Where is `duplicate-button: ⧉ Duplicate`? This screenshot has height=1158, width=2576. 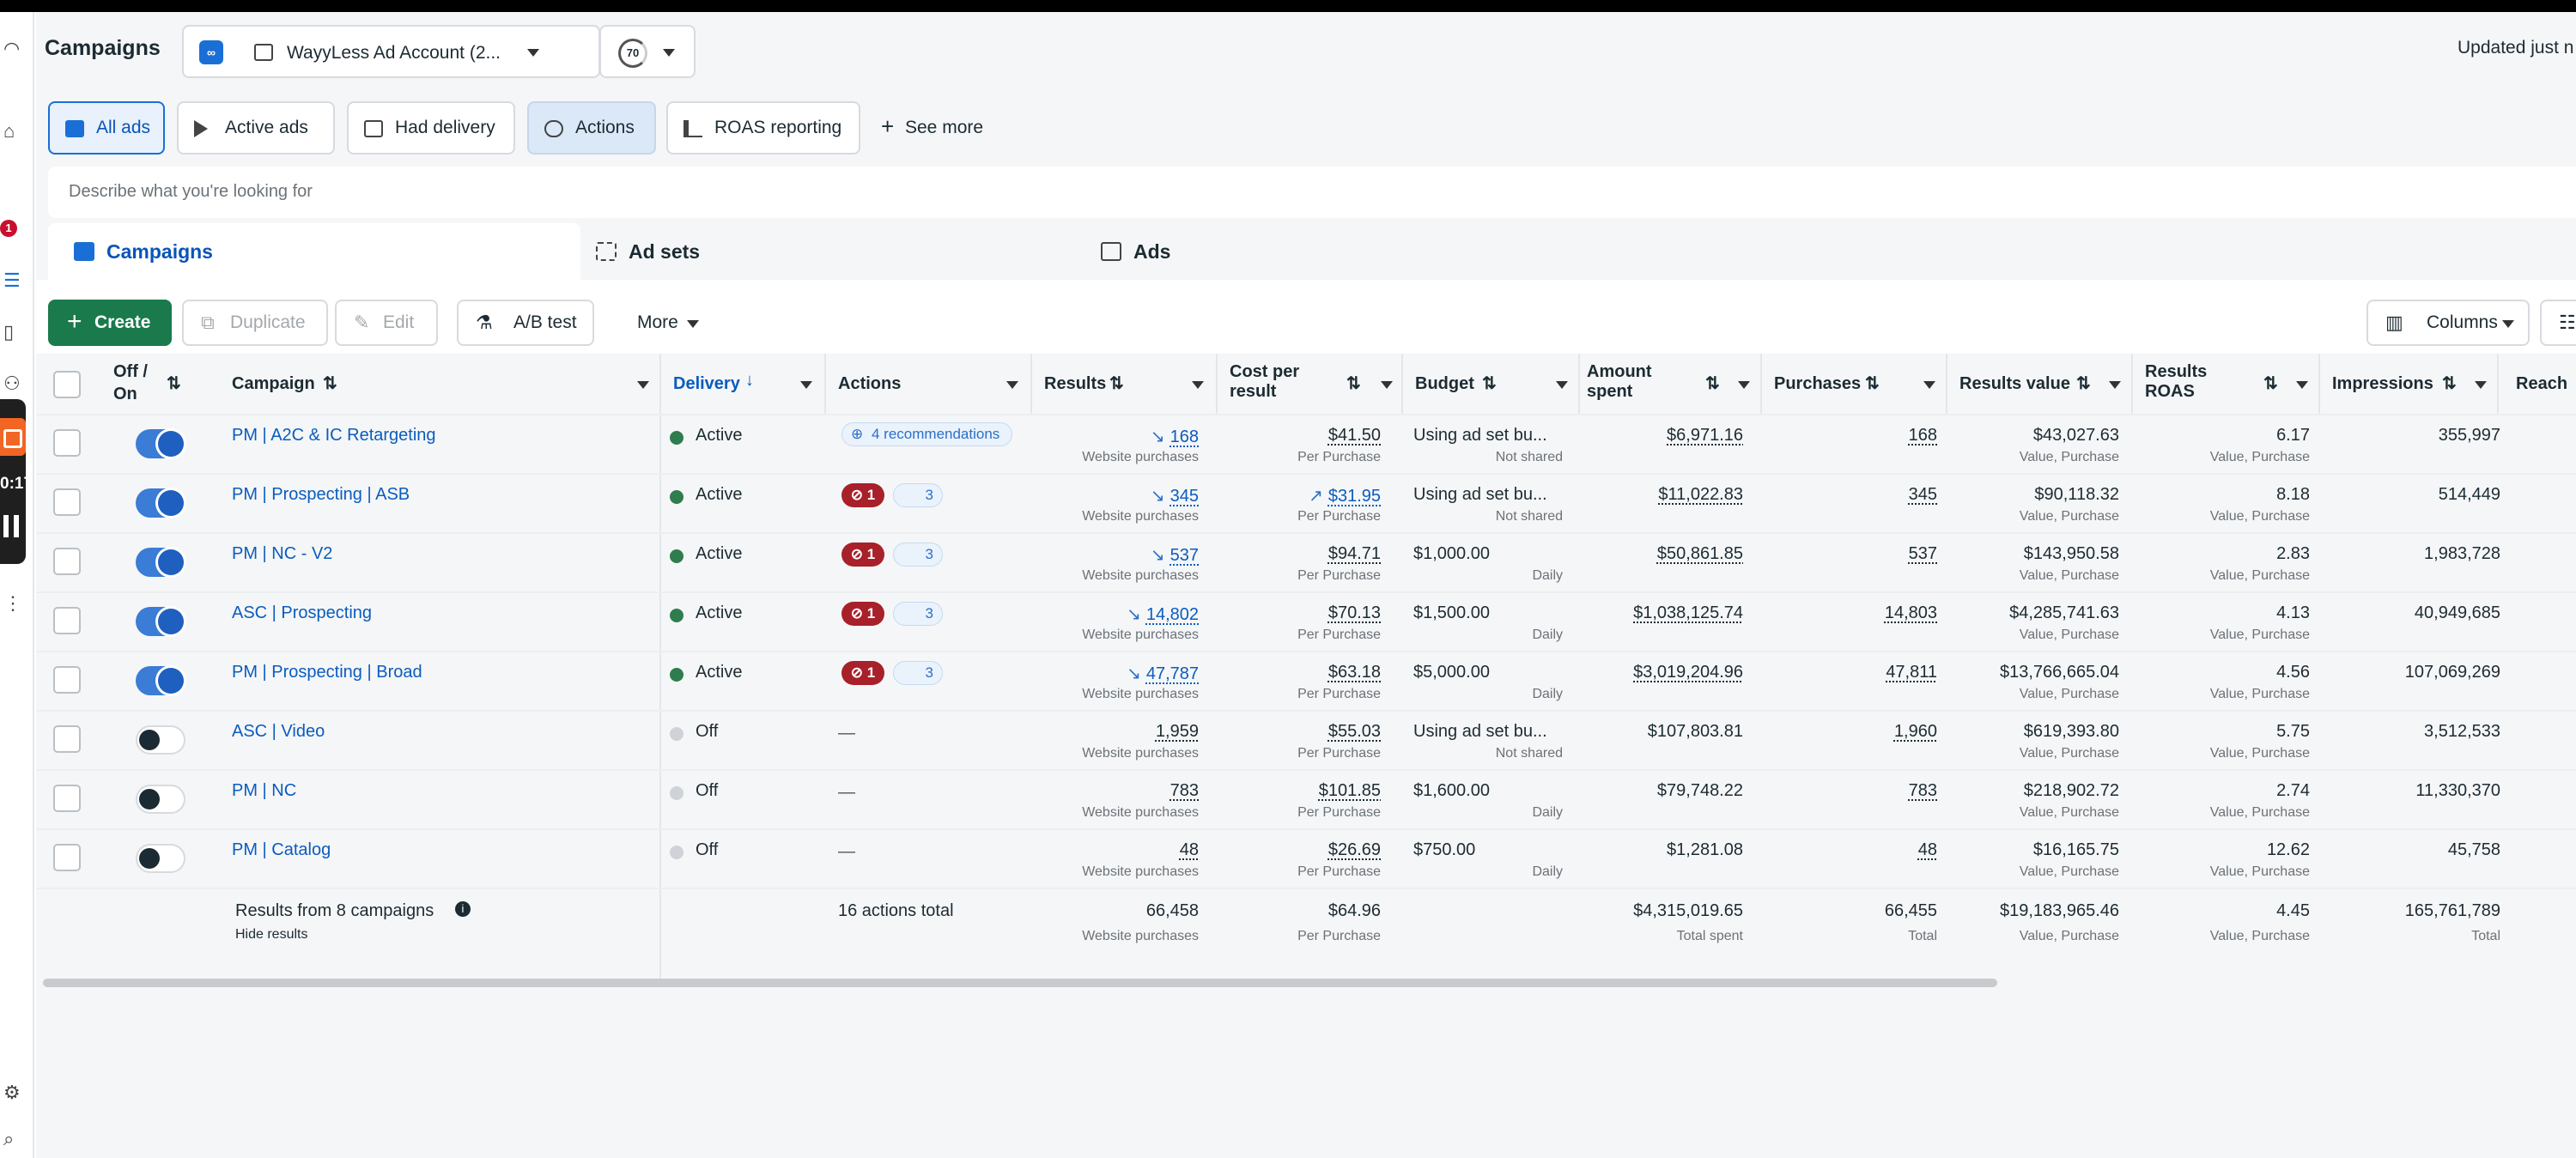
duplicate-button: ⧉ Duplicate is located at coordinates (255, 323).